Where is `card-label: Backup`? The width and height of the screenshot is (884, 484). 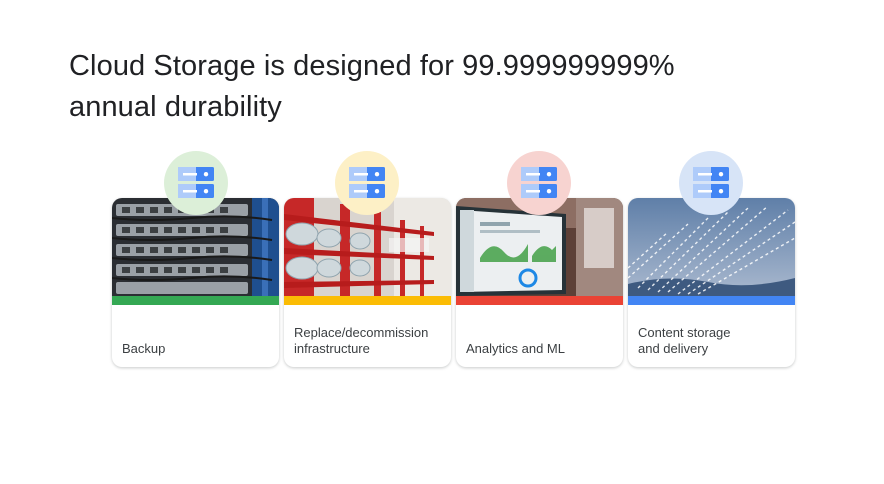 card-label: Backup is located at coordinates (197, 349).